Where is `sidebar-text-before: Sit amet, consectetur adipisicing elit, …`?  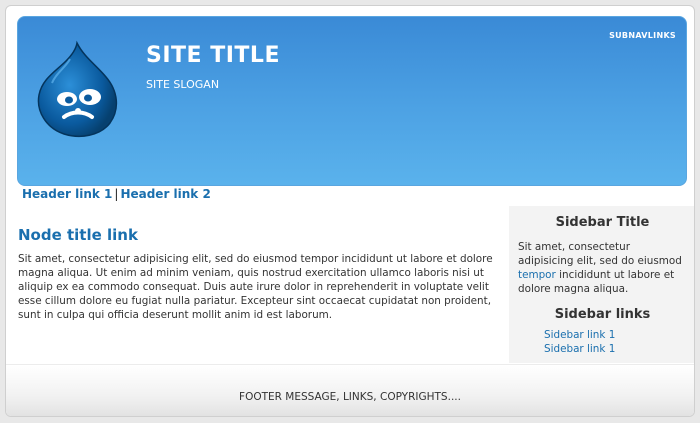
sidebar-text-before: Sit amet, consectetur adipisicing elit, … is located at coordinates (600, 254).